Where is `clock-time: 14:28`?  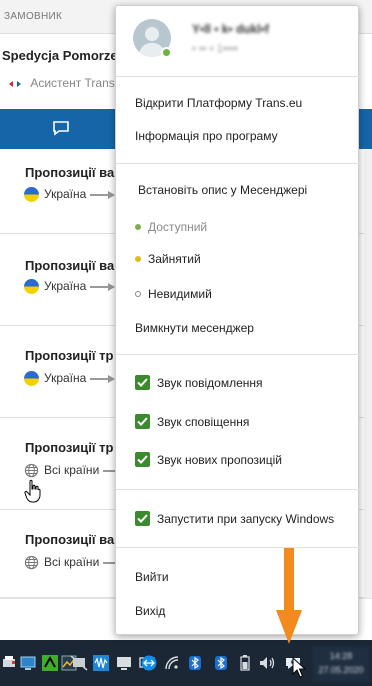
clock-time: 14:28 is located at coordinates (341, 656).